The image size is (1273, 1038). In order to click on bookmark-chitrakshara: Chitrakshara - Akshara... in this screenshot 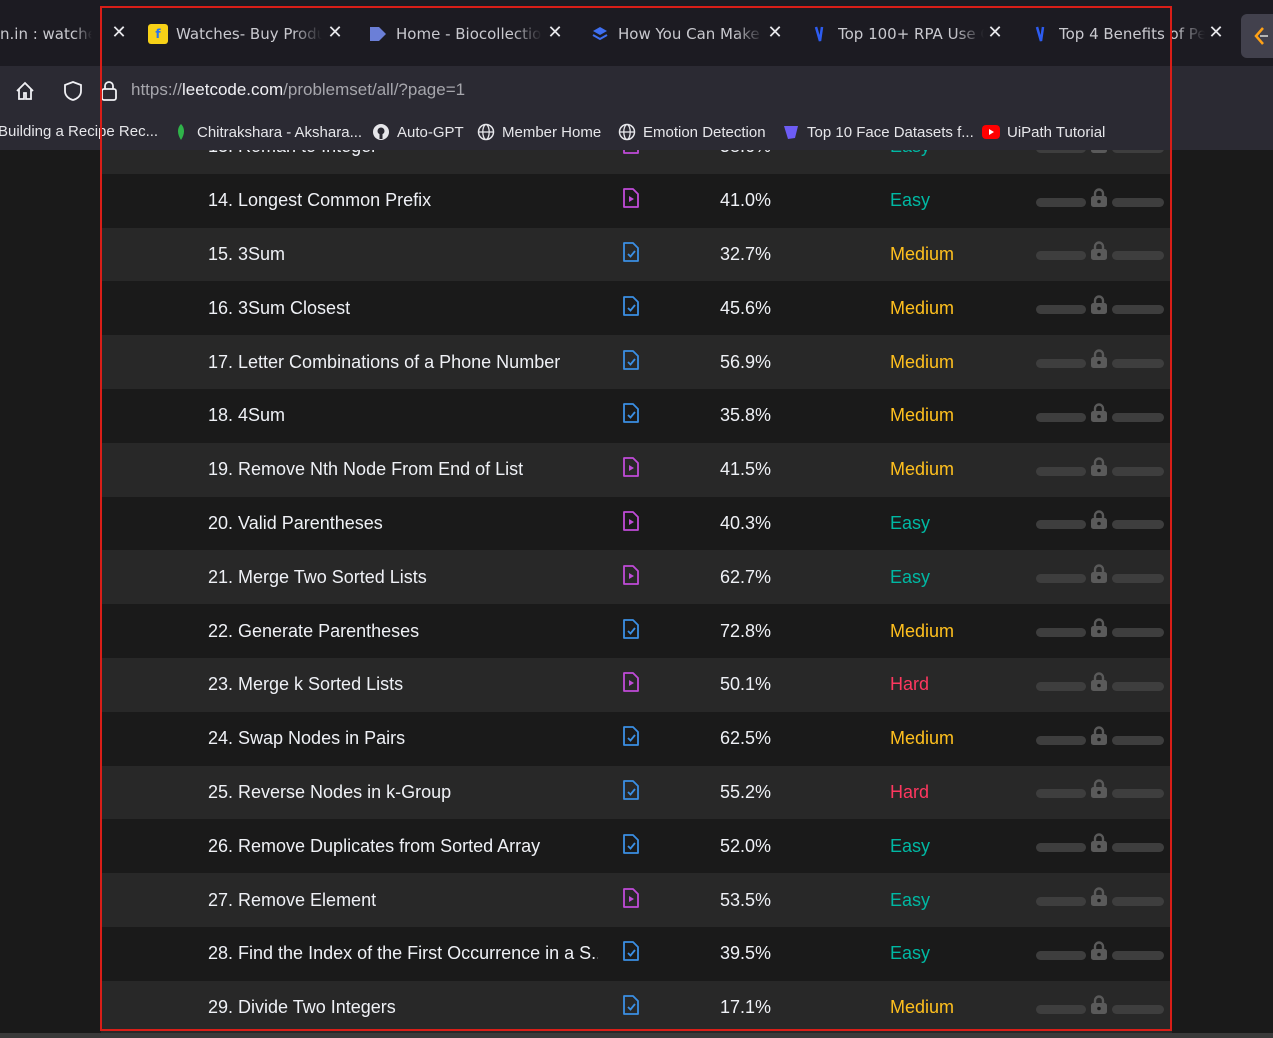, I will do `click(267, 132)`.